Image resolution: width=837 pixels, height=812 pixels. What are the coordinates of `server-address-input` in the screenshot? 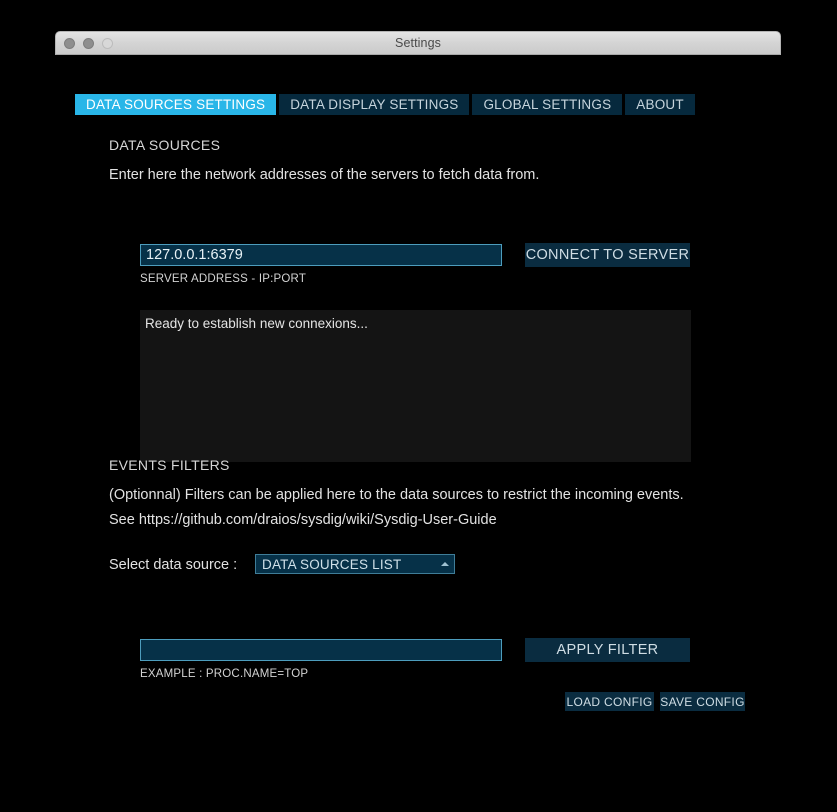 It's located at (321, 255).